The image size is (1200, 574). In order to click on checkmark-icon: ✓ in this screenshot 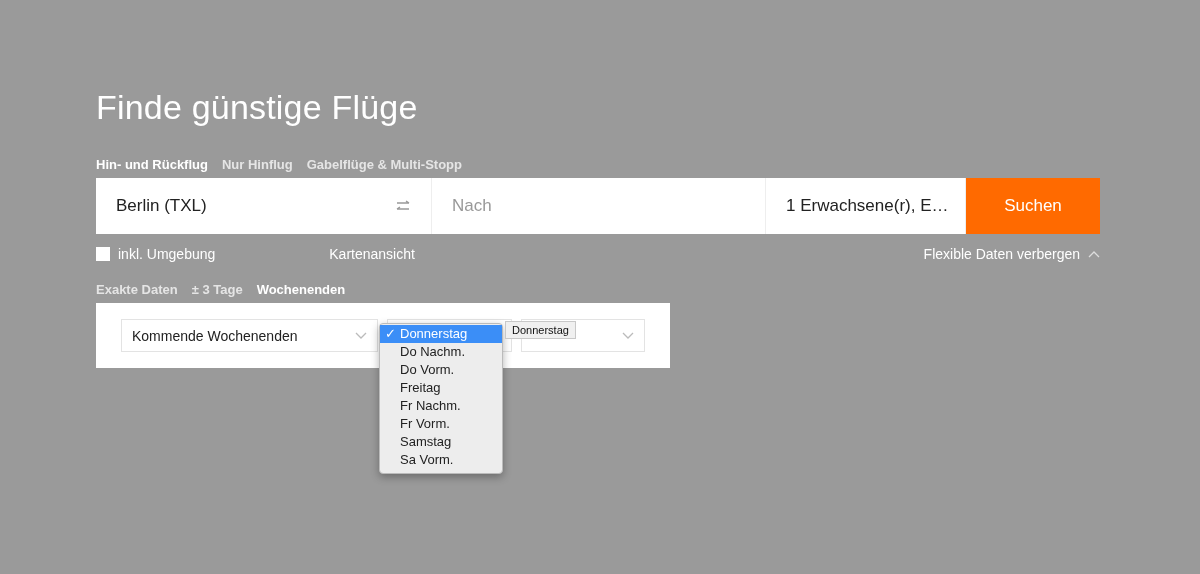, I will do `click(390, 334)`.